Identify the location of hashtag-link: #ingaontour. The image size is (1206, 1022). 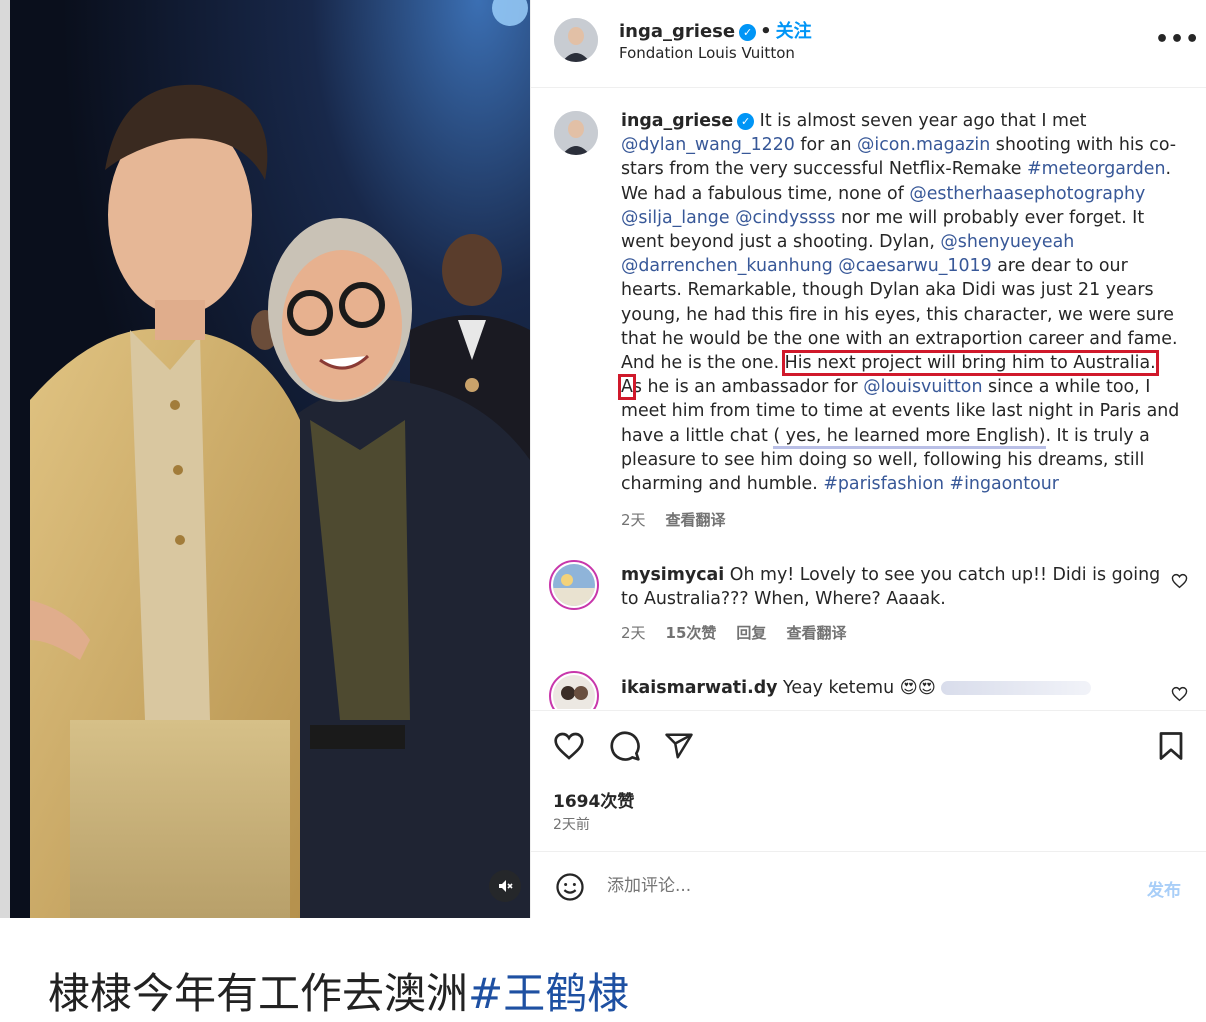
(1004, 484).